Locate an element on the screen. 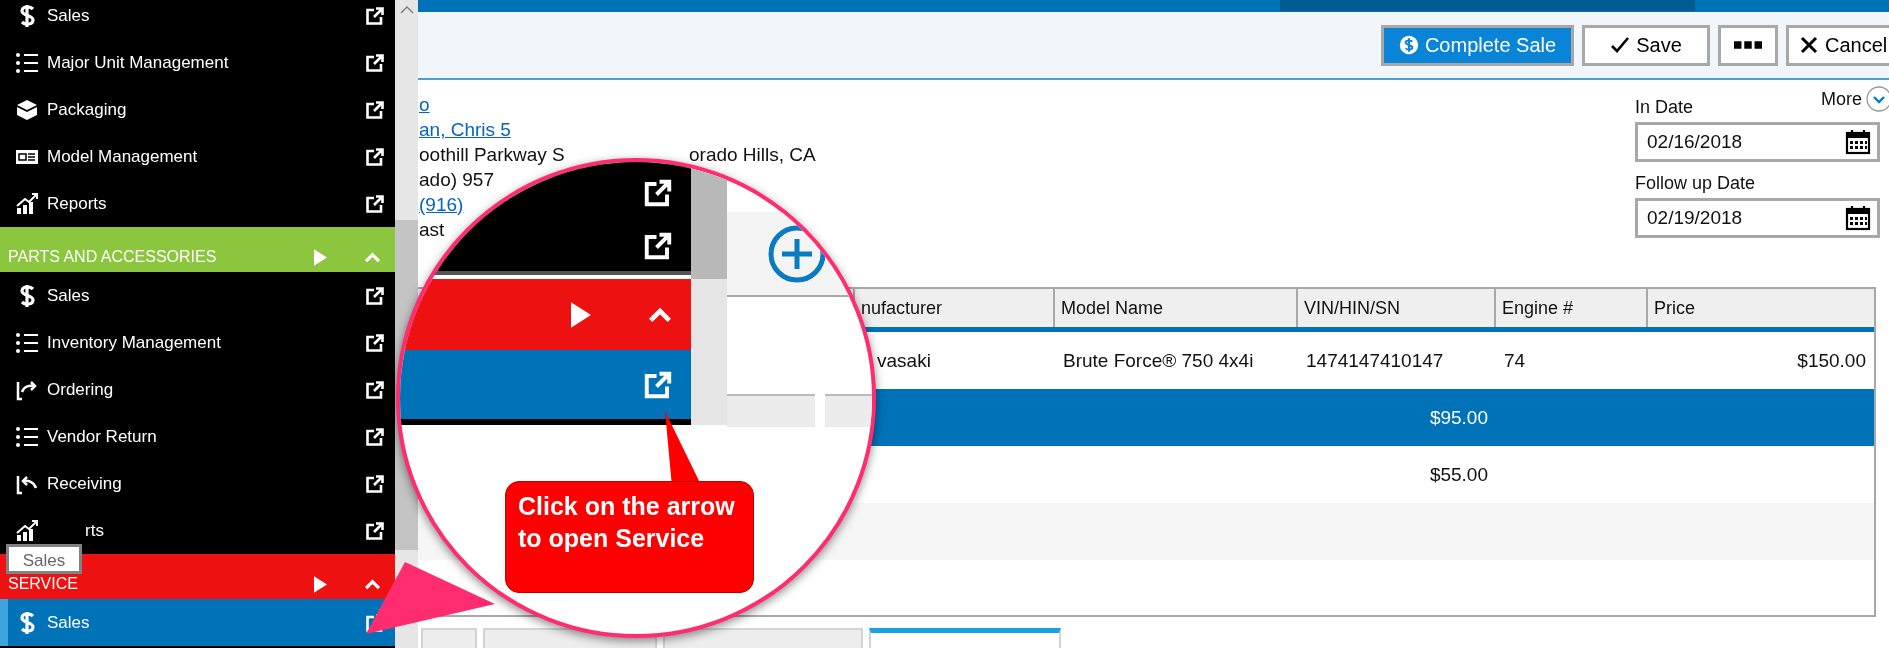 This screenshot has height=648, width=1889. table-cell-text: $150.00 is located at coordinates (1831, 360).